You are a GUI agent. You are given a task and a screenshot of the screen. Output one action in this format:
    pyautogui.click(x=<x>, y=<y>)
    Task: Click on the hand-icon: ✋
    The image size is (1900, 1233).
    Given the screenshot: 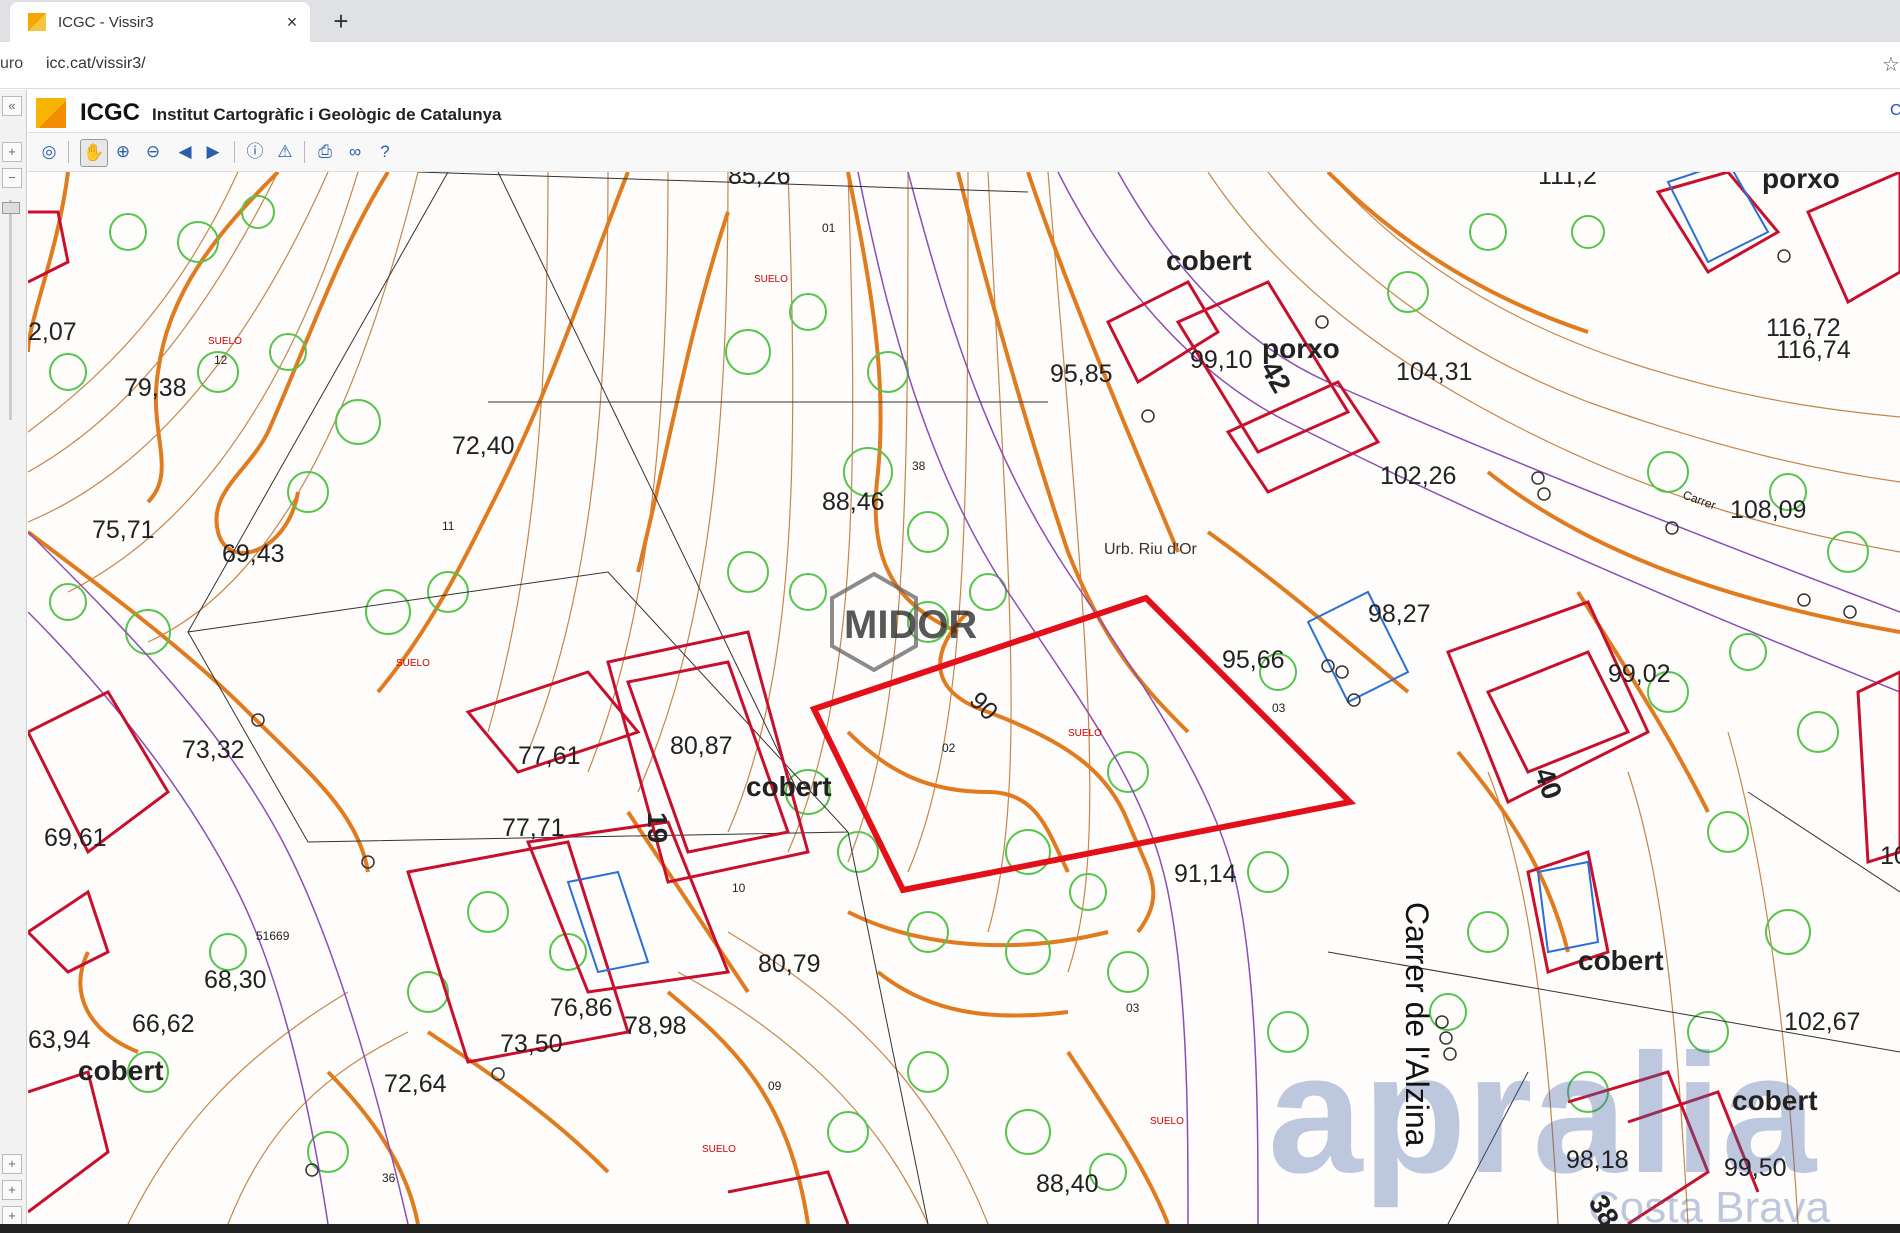 What is the action you would take?
    pyautogui.click(x=94, y=153)
    